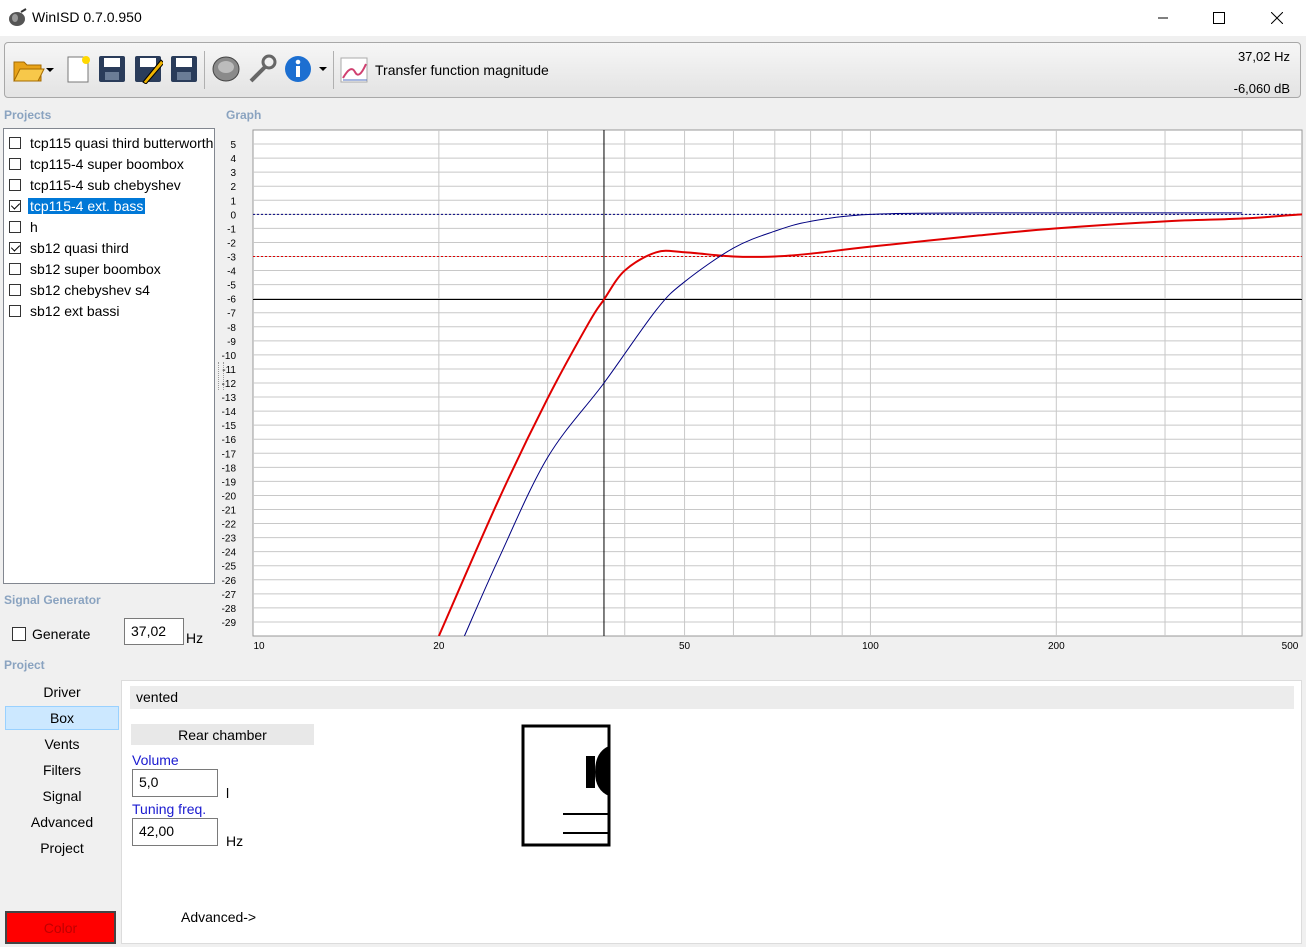 This screenshot has width=1306, height=947. I want to click on signal-generator-header: Signal Generator, so click(52, 600).